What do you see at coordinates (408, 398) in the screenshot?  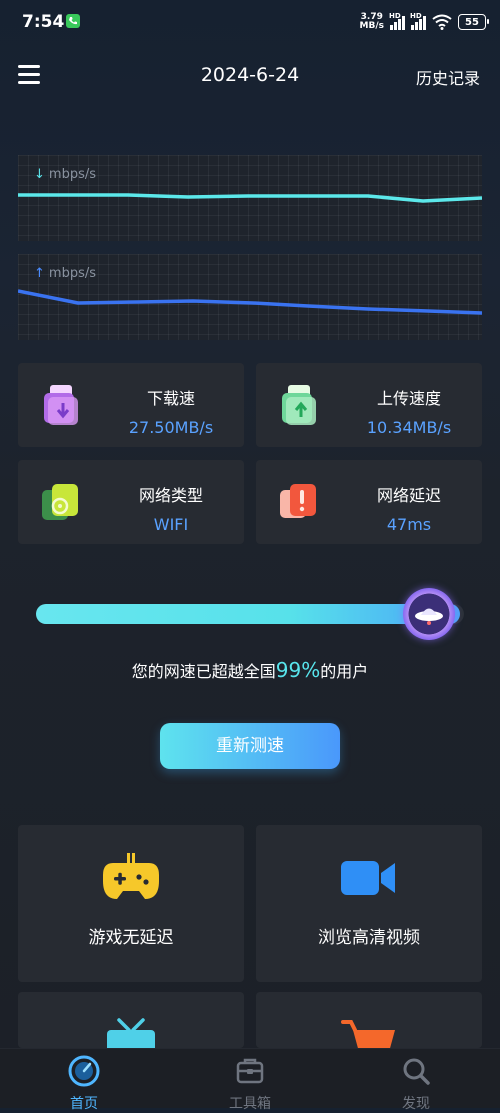 I see `upload-speed-label: 上传速度` at bounding box center [408, 398].